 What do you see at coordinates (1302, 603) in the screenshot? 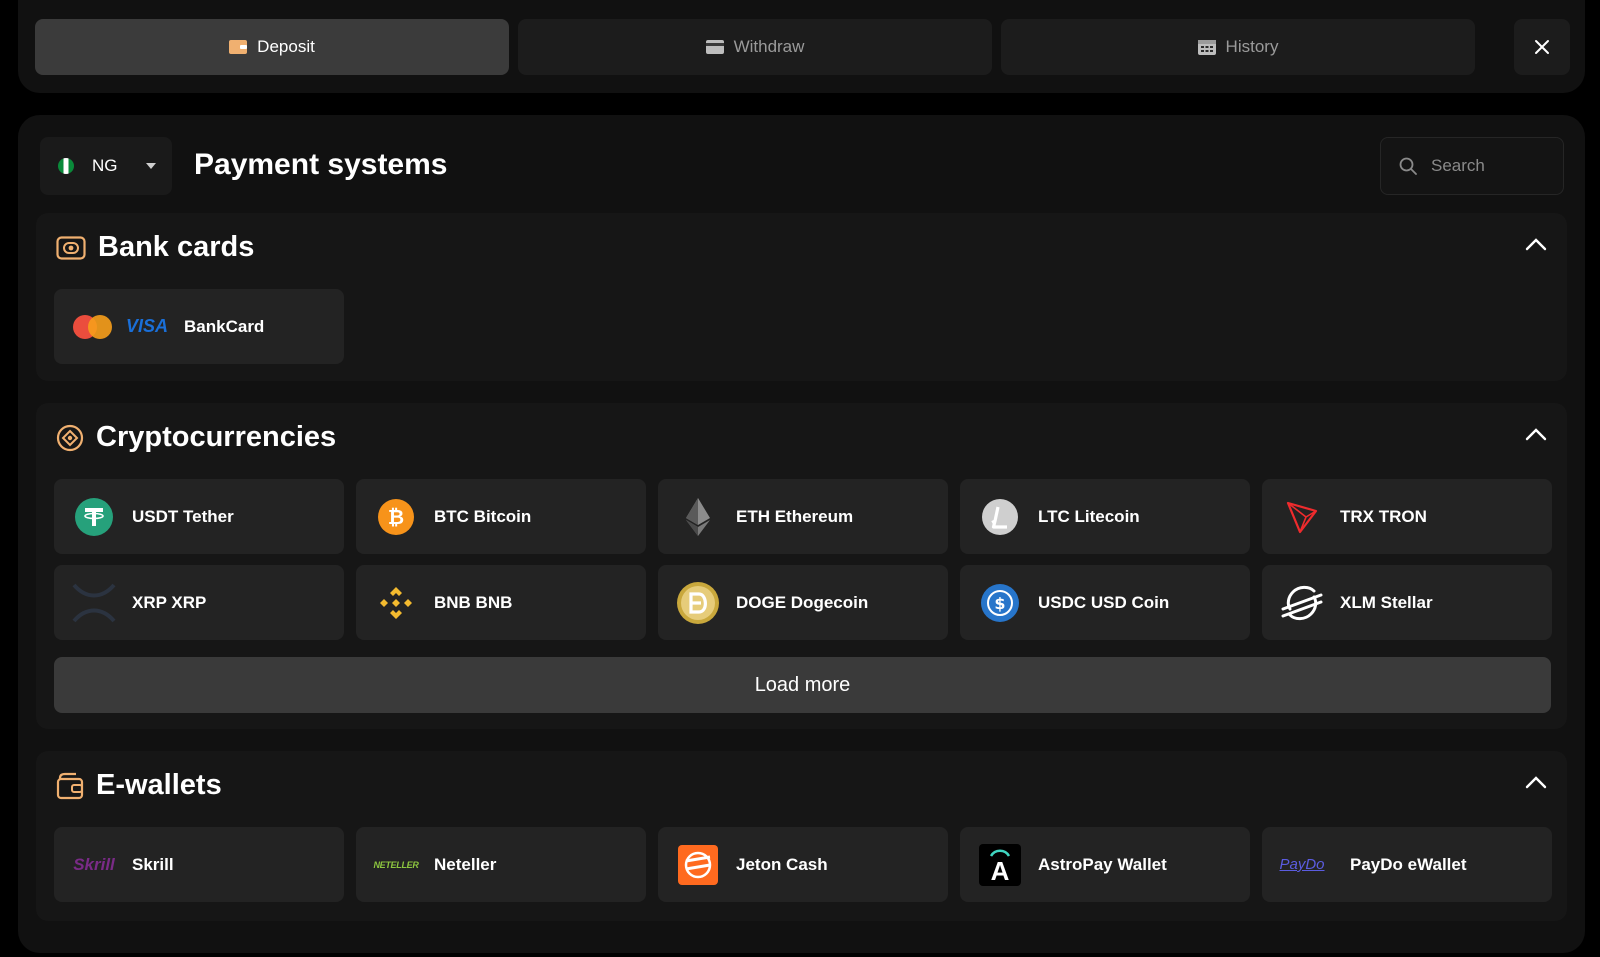
I see `stellar-icon` at bounding box center [1302, 603].